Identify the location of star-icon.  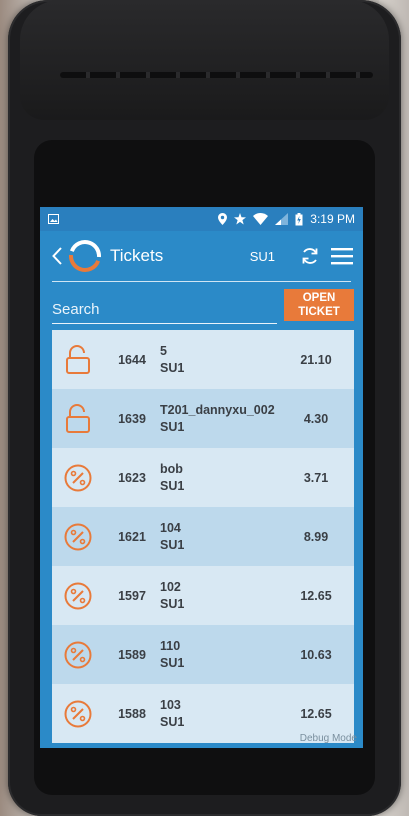
(240, 219).